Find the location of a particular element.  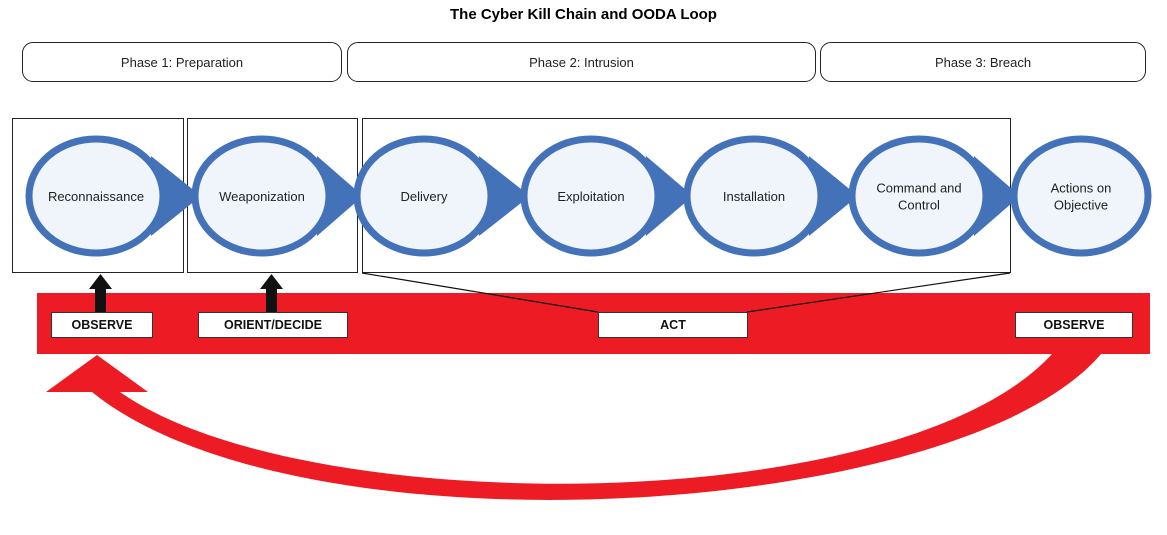

ooda-observe-label: OBSERVE is located at coordinates (102, 325).